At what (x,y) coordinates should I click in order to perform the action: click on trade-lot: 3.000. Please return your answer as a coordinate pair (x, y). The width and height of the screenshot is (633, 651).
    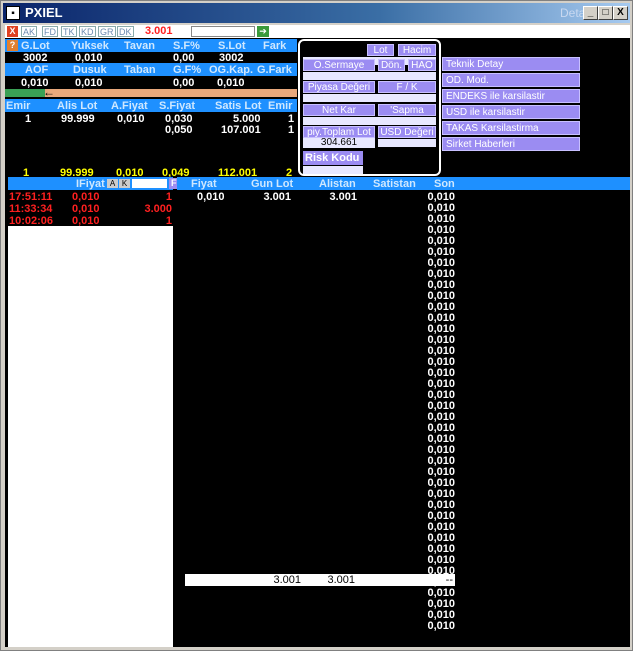
    Looking at the image, I should click on (158, 209).